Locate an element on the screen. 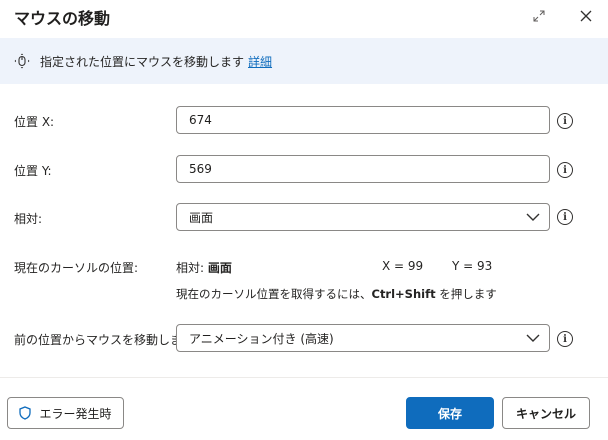 This screenshot has width=608, height=440. mouse-move-icon is located at coordinates (22, 61).